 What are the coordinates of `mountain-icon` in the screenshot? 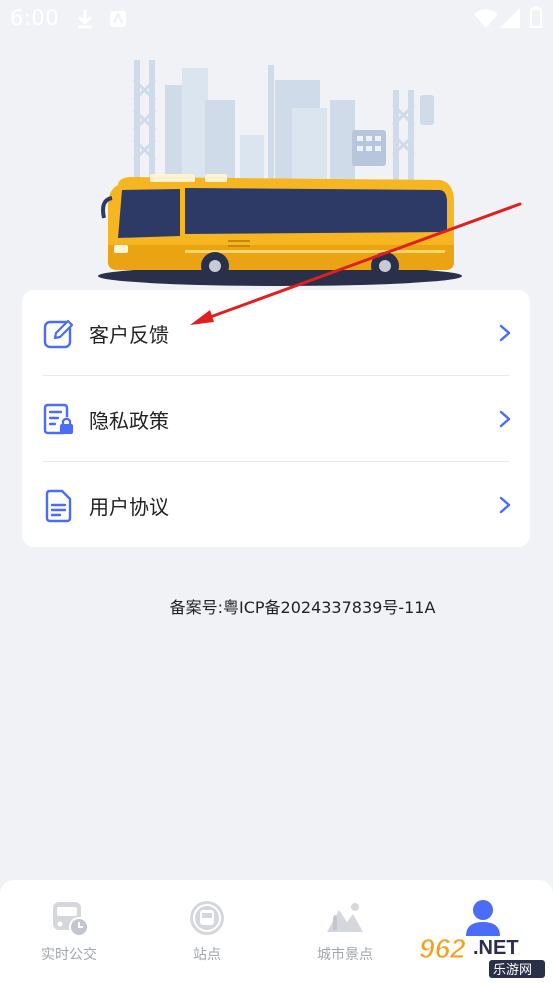 It's located at (345, 917).